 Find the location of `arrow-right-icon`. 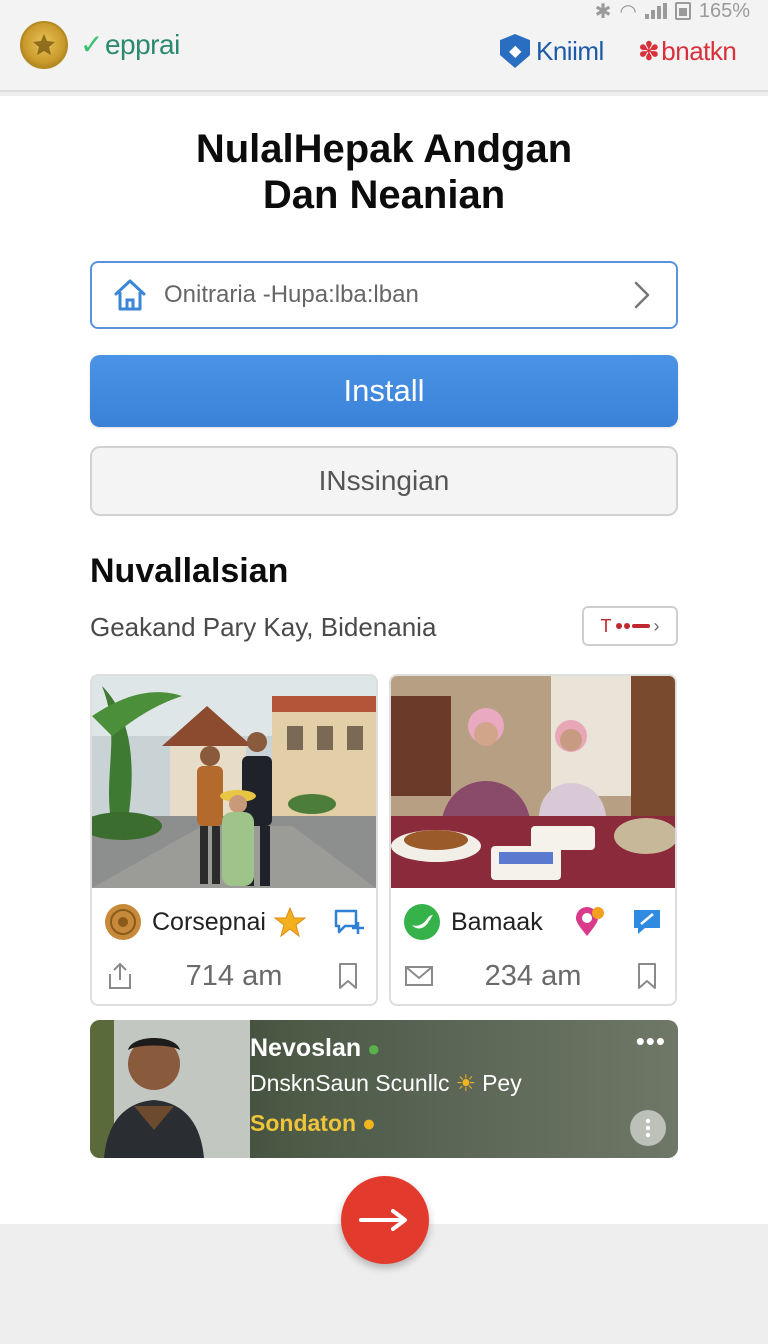

arrow-right-icon is located at coordinates (383, 1220).